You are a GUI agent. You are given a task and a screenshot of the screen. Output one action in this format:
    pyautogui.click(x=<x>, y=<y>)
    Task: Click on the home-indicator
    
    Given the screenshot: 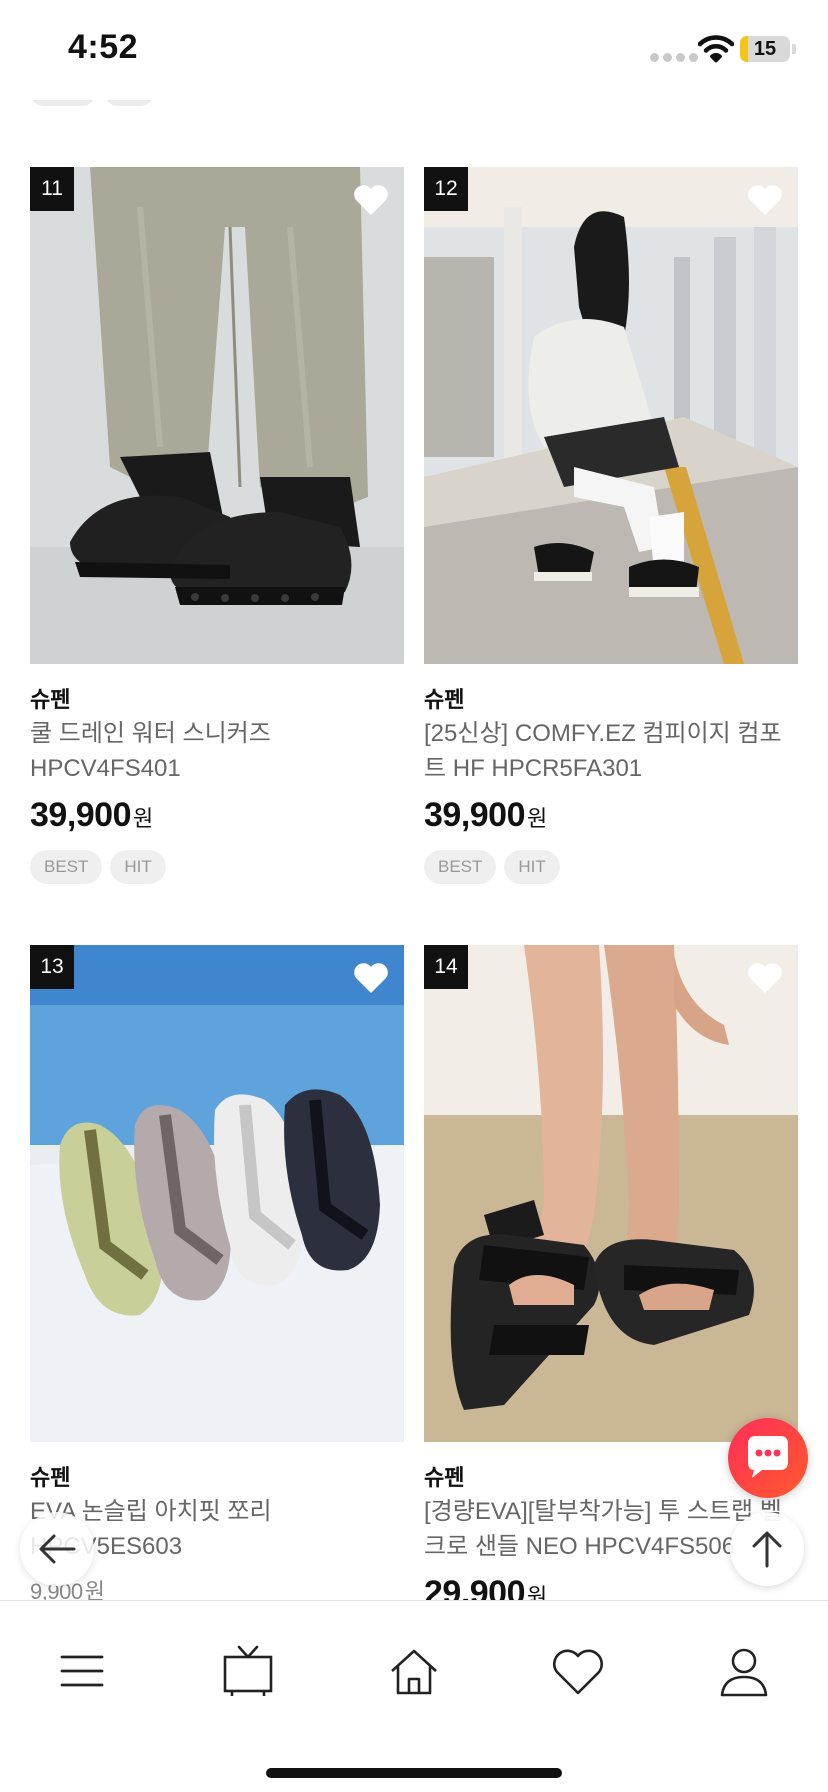 What is the action you would take?
    pyautogui.click(x=414, y=1773)
    